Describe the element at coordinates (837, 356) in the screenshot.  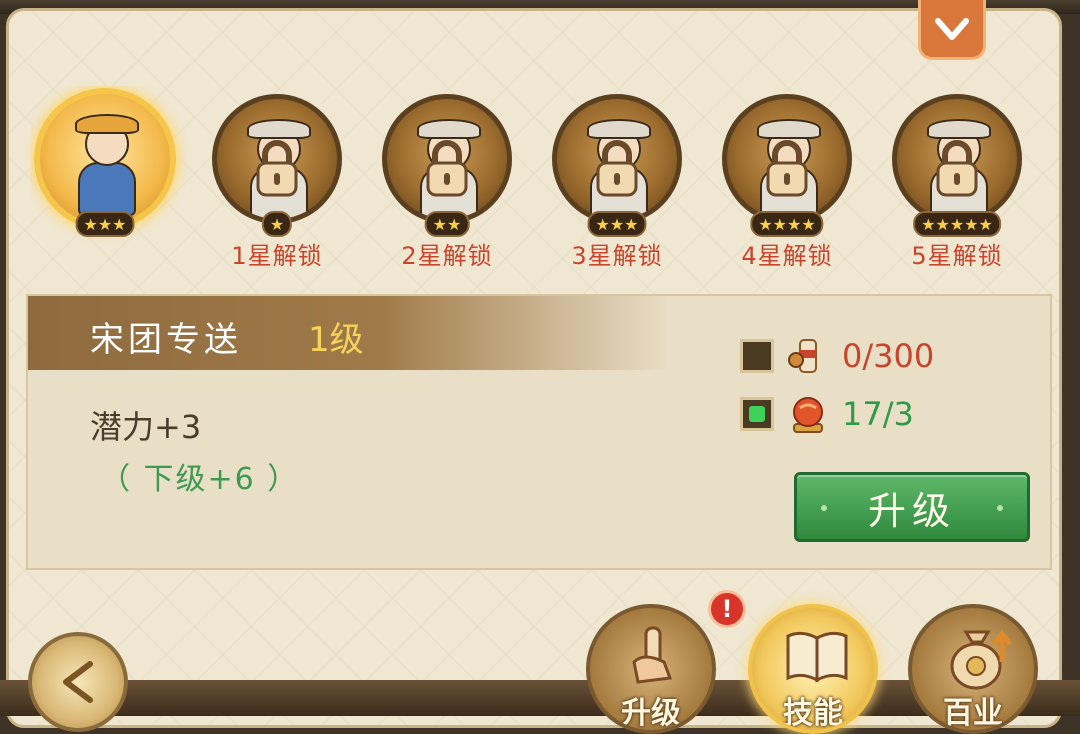
I see `requirement-row: 0/300` at that location.